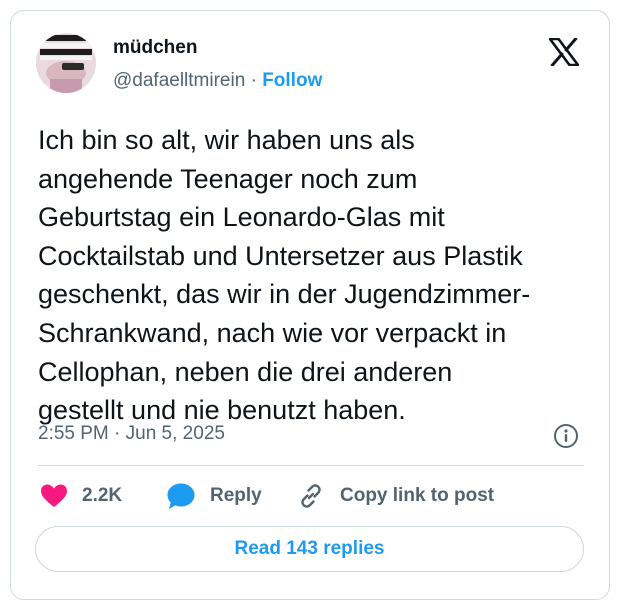 The width and height of the screenshot is (620, 610). Describe the element at coordinates (245, 371) in the screenshot. I see `tweet-text-line: Cellophan, neben die drei anderen` at that location.